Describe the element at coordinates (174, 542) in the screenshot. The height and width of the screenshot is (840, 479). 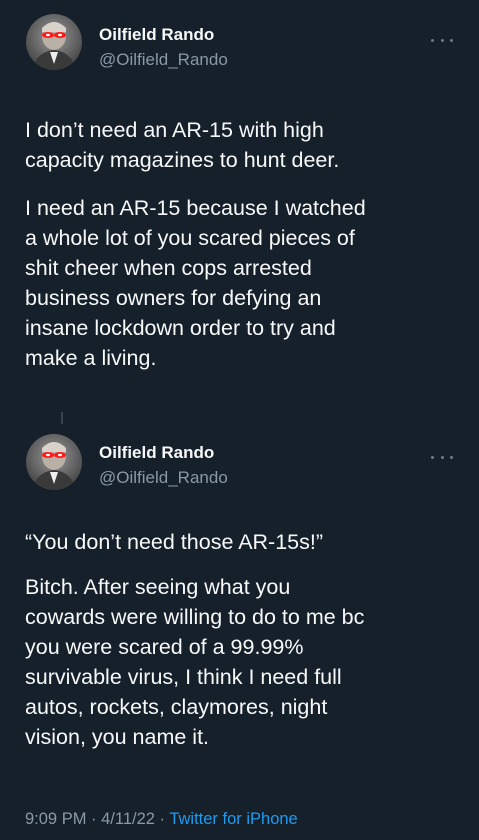
I see `tweet-2-paragraph-1: “You don’t need those AR-15s!”` at that location.